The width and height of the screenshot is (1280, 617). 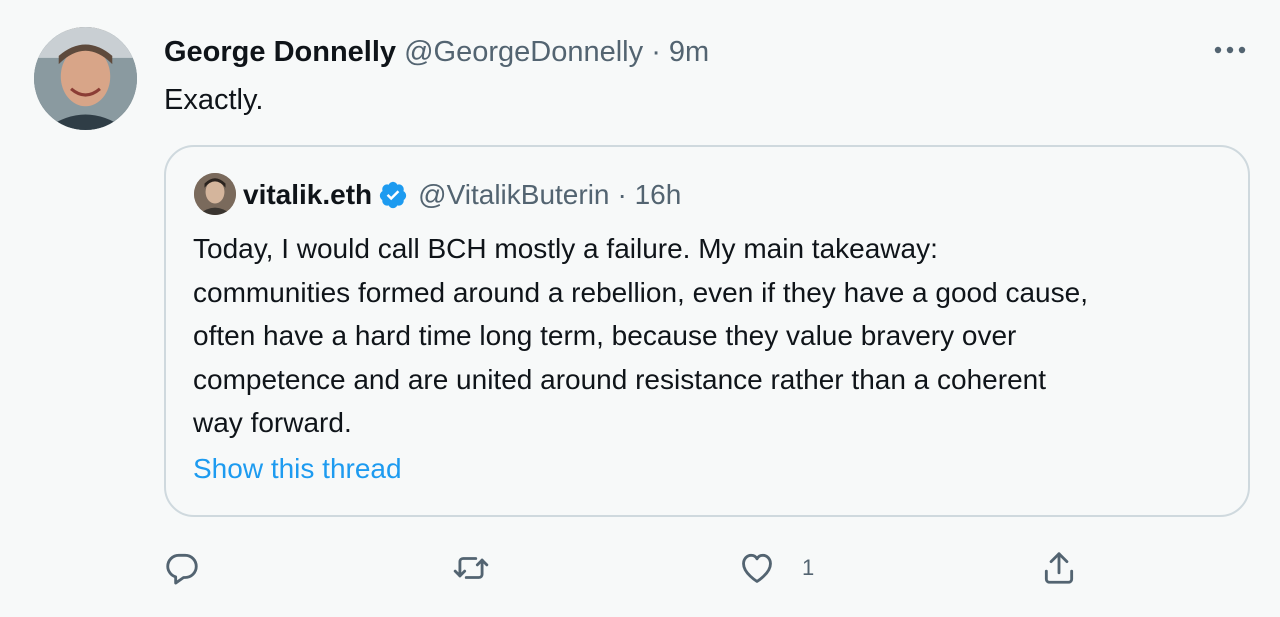 I want to click on tweet-text: Exactly., so click(x=214, y=100).